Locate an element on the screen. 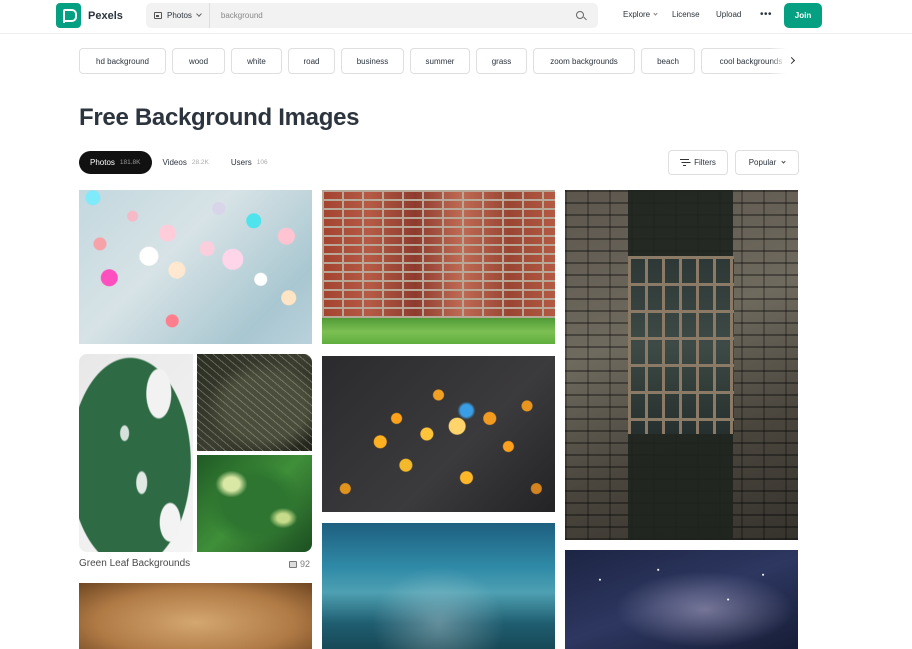 This screenshot has width=912, height=649. collection-title: Green Leaf Backgrounds is located at coordinates (134, 563).